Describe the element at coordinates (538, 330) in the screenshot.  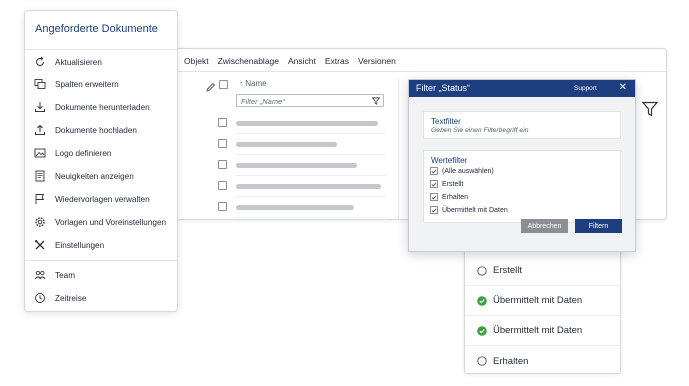
I see `status-label: Übermittelt mit Daten` at that location.